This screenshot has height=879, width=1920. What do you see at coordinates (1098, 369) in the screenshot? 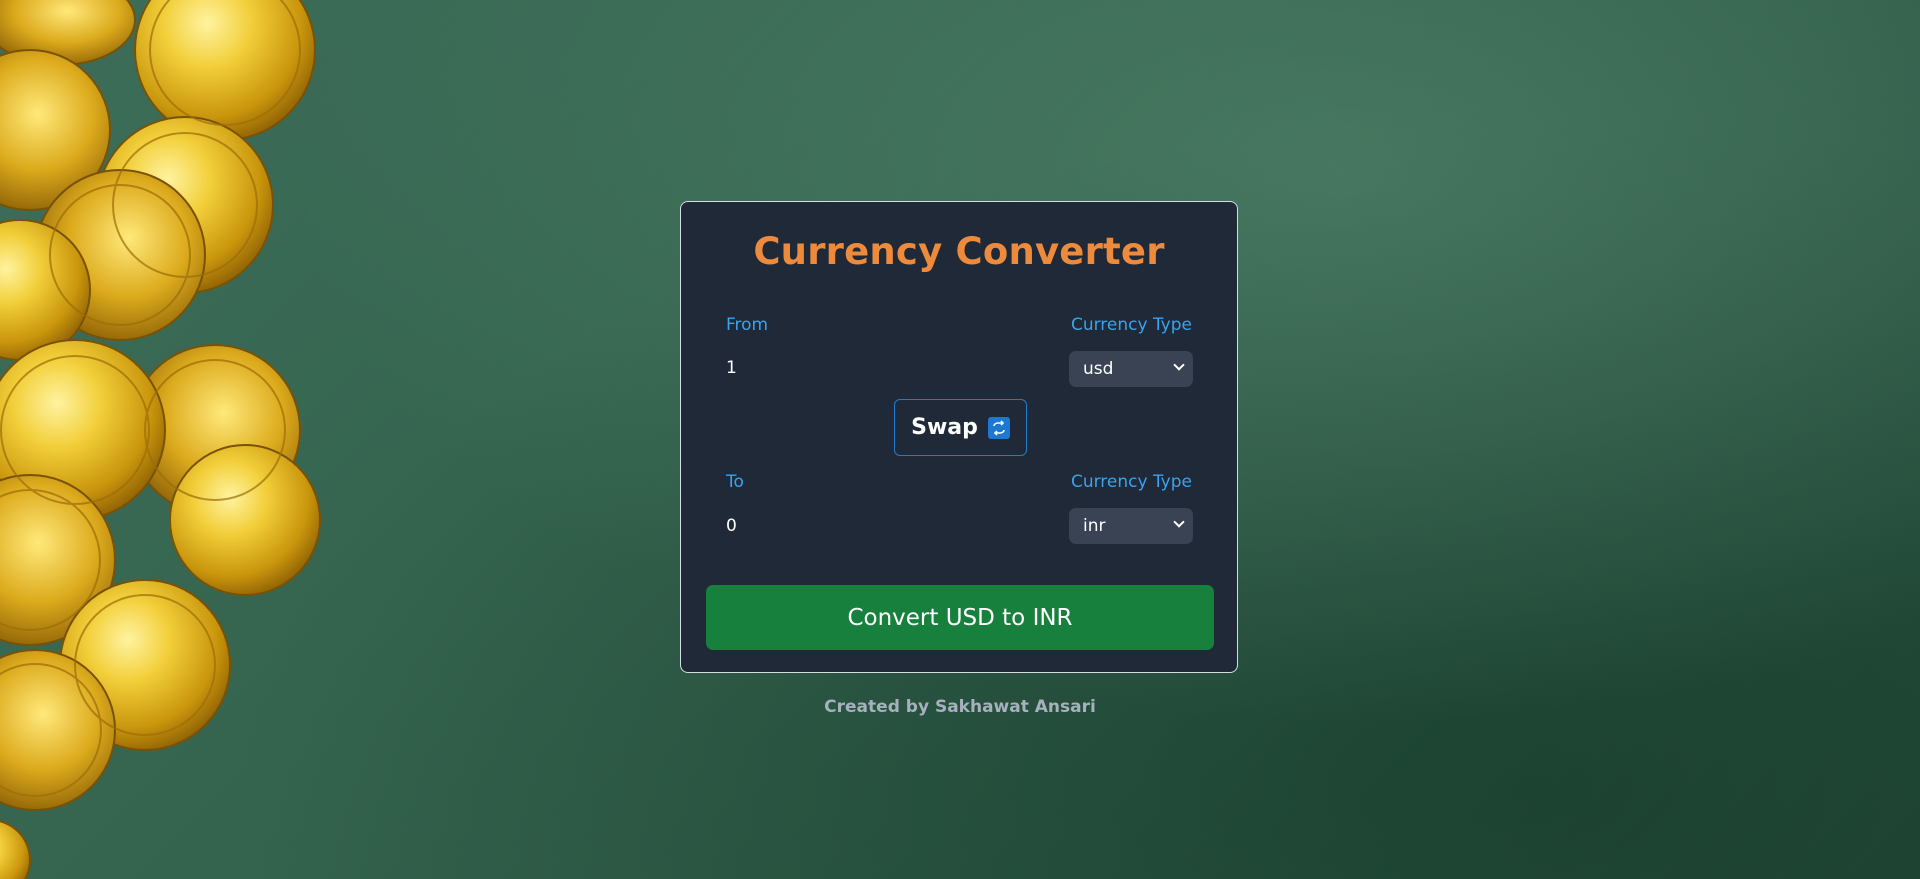
I see `from-currency-value: usd` at bounding box center [1098, 369].